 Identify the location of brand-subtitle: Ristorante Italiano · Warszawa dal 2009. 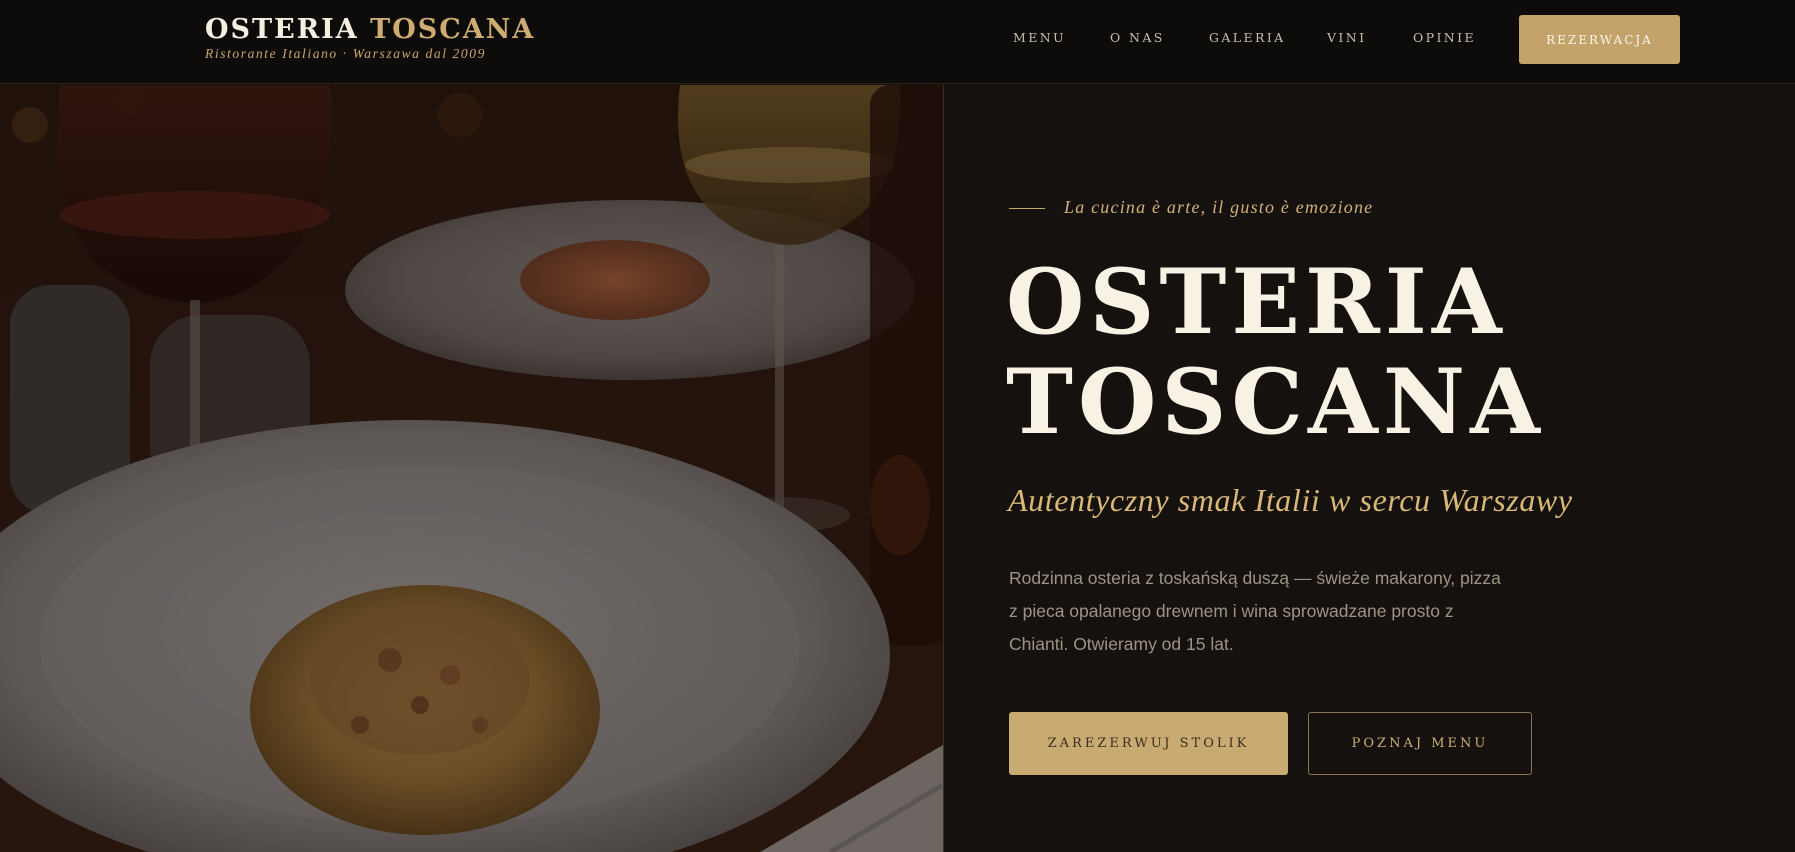
(345, 53).